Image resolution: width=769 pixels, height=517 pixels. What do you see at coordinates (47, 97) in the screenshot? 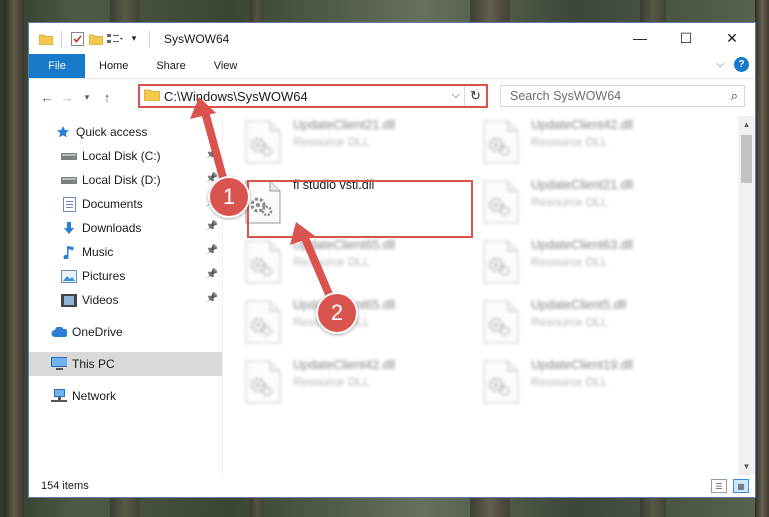
I see `back-arrow-icon: ←` at bounding box center [47, 97].